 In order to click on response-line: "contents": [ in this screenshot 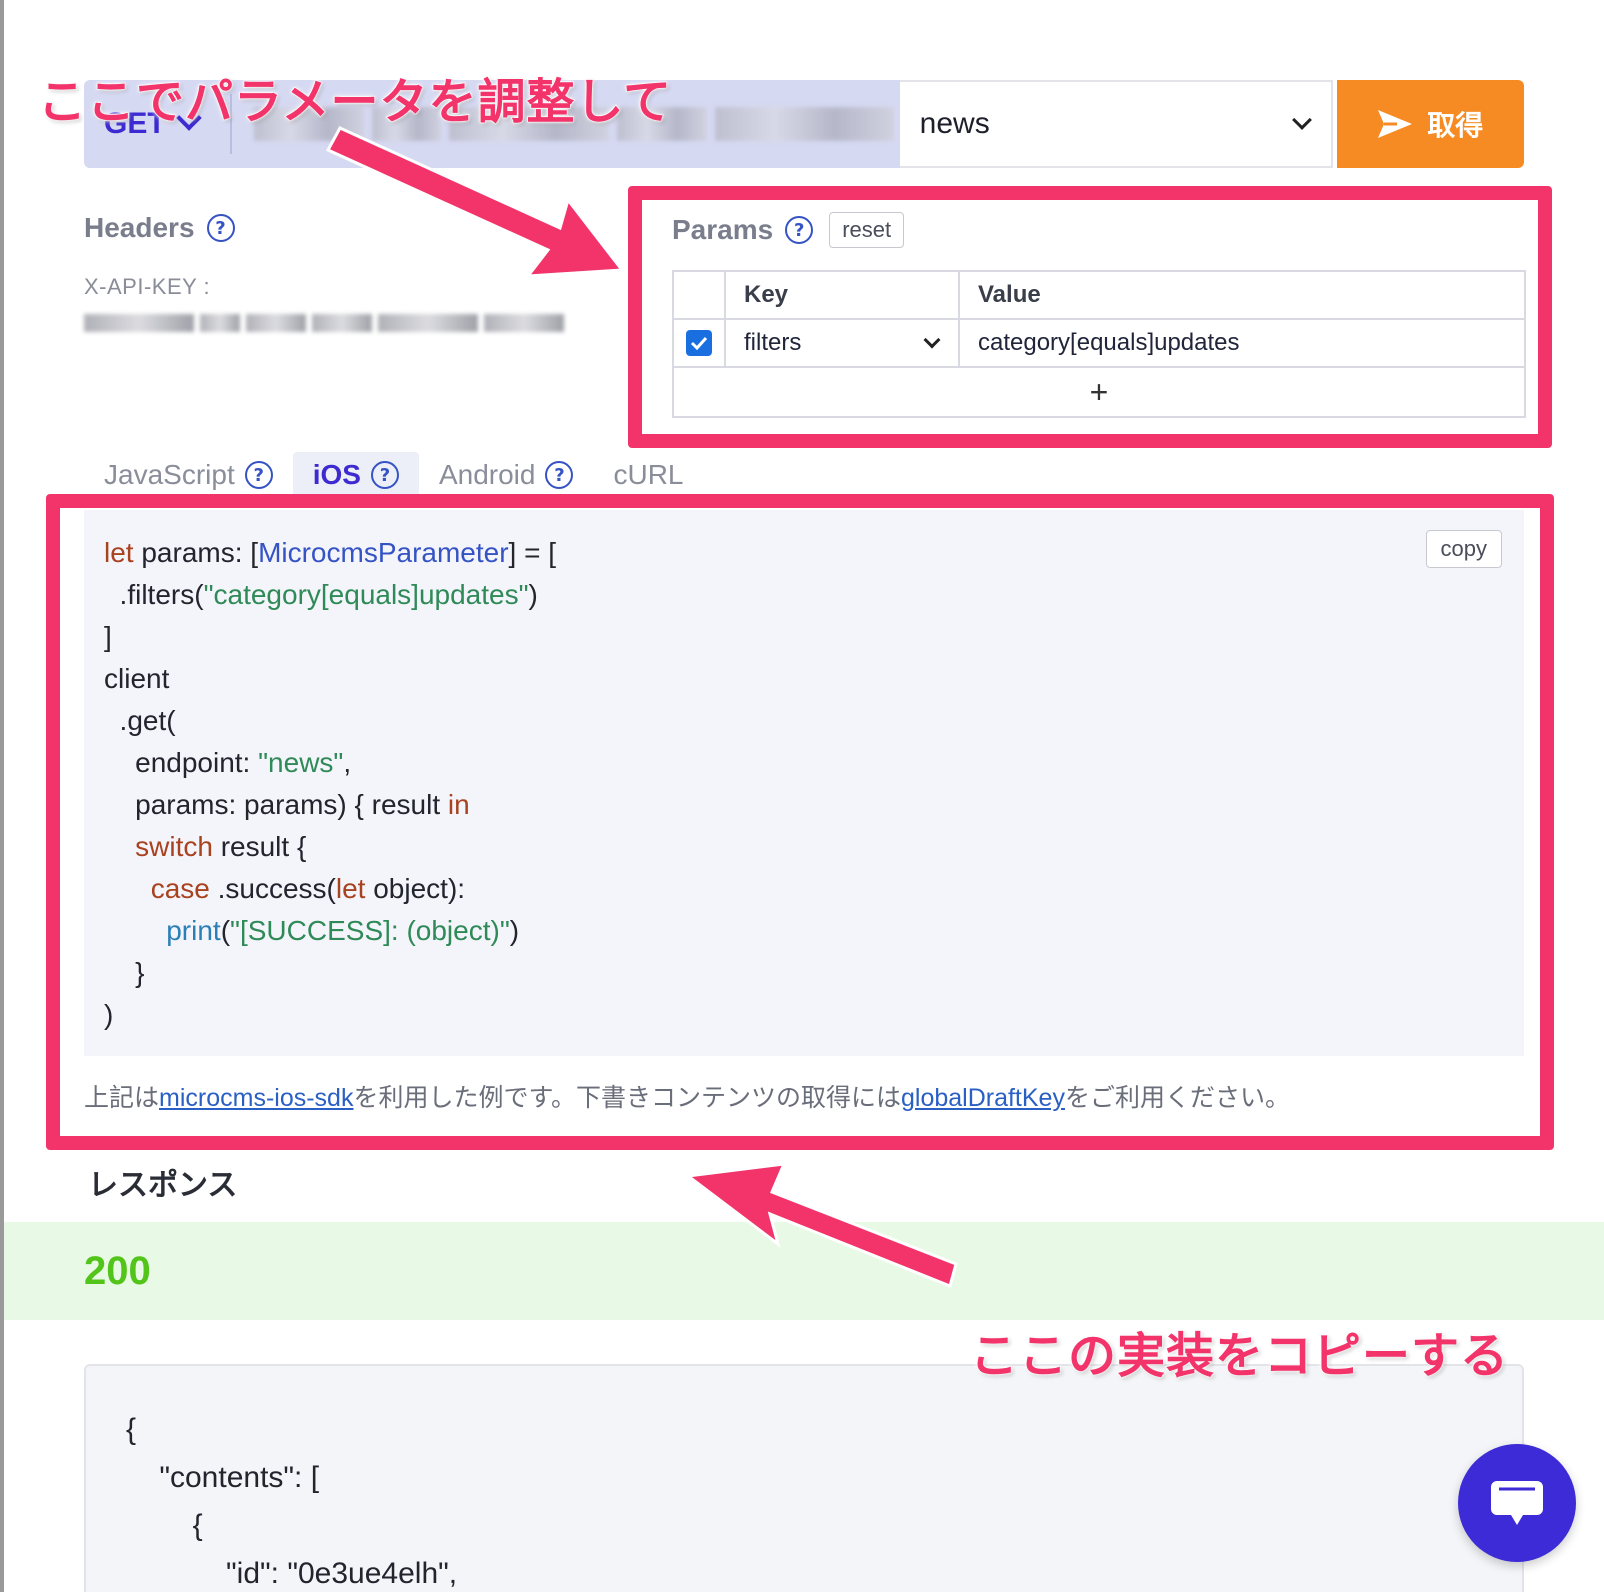, I will do `click(223, 1477)`.